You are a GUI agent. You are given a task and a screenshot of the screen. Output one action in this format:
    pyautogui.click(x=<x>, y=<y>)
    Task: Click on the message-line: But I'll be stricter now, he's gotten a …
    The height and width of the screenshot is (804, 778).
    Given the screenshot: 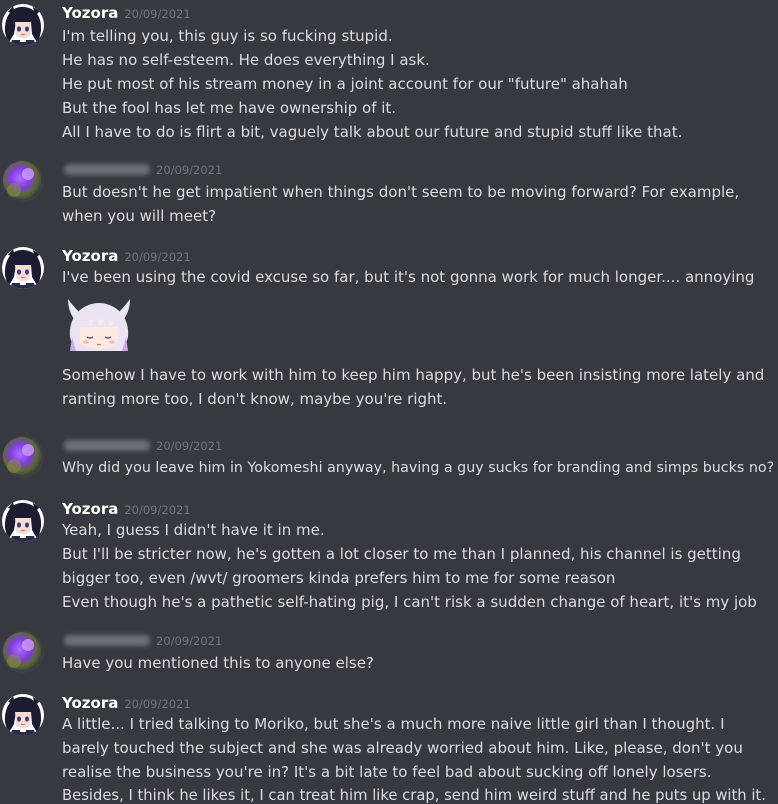 What is the action you would take?
    pyautogui.click(x=401, y=566)
    